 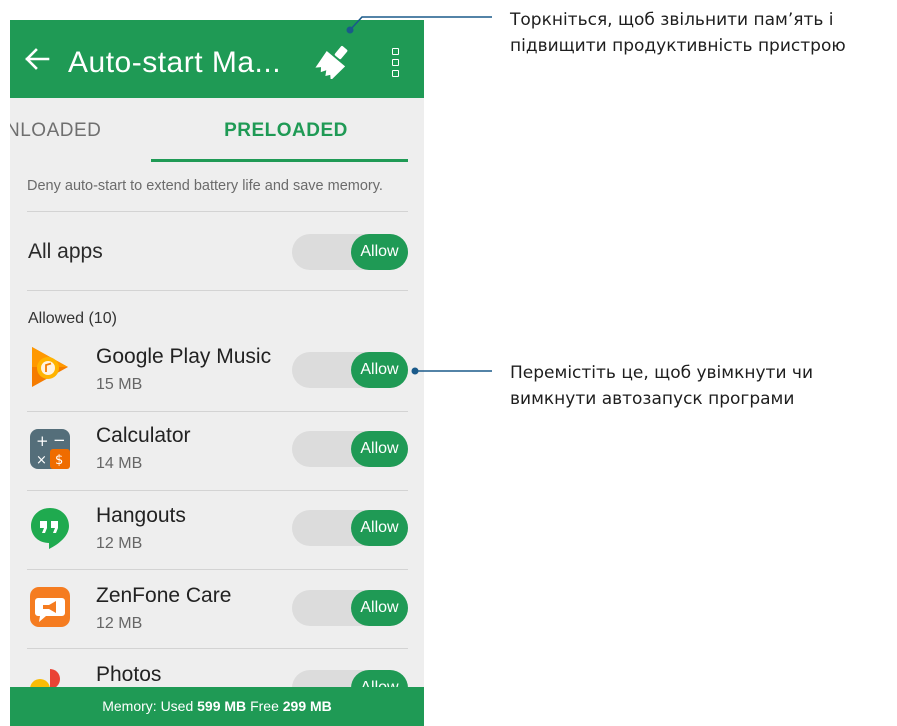 What do you see at coordinates (350, 608) in the screenshot?
I see `app-toggle-zenfone-care: Allow` at bounding box center [350, 608].